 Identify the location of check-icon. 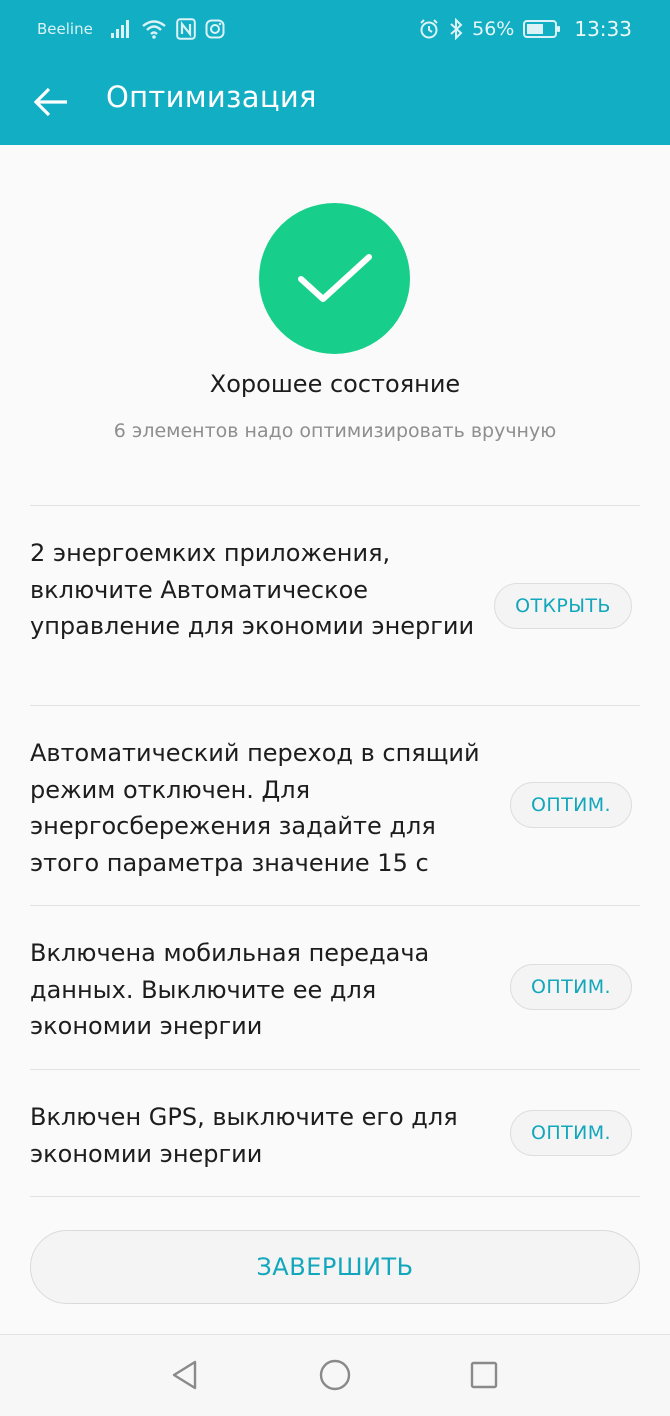
(334, 277).